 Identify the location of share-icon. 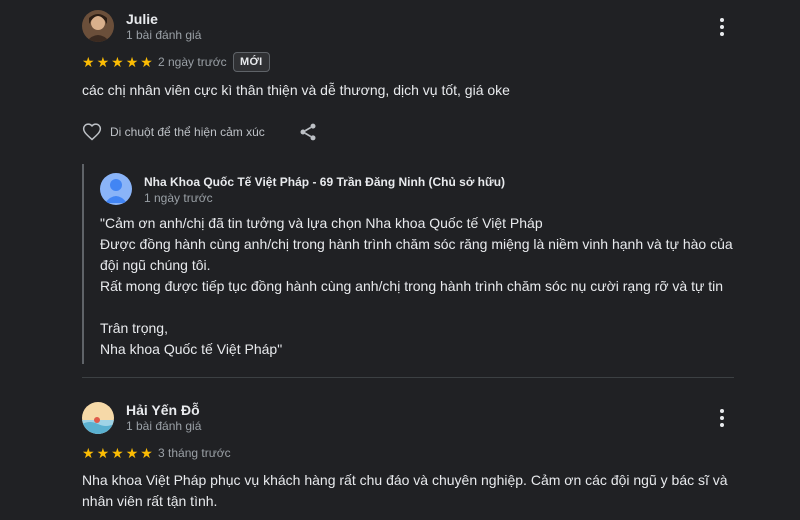
(308, 132).